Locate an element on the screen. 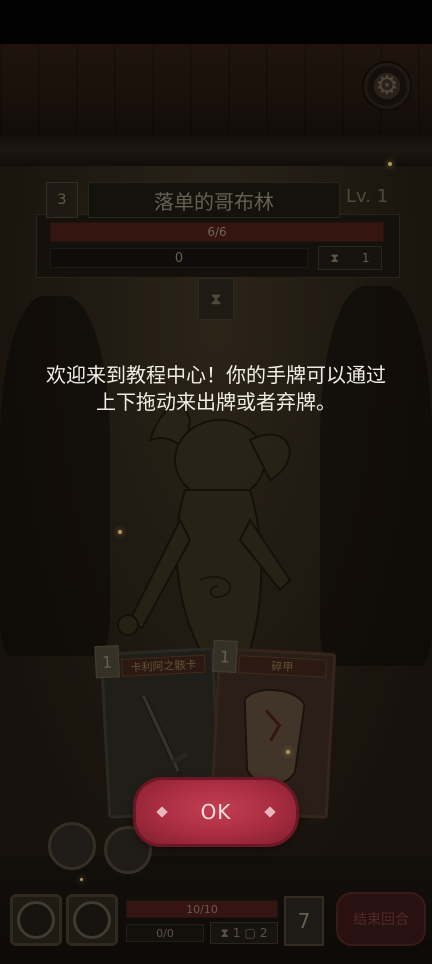 The height and width of the screenshot is (964, 432). tutorial-line-2: 上下拖动来出牌或者弃牌。 is located at coordinates (216, 402).